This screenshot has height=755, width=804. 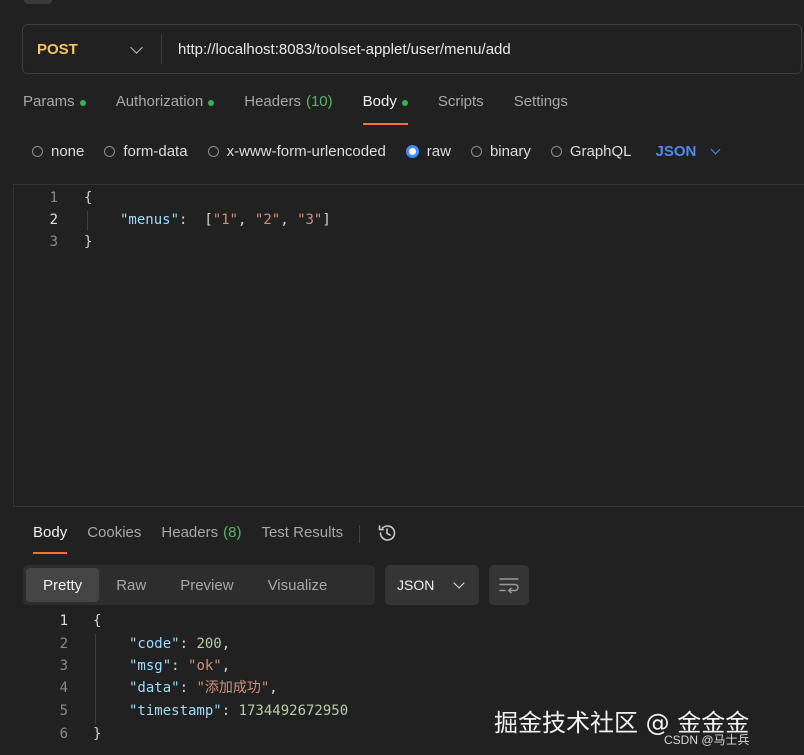 I want to click on radio-form-data: form-data, so click(x=146, y=151).